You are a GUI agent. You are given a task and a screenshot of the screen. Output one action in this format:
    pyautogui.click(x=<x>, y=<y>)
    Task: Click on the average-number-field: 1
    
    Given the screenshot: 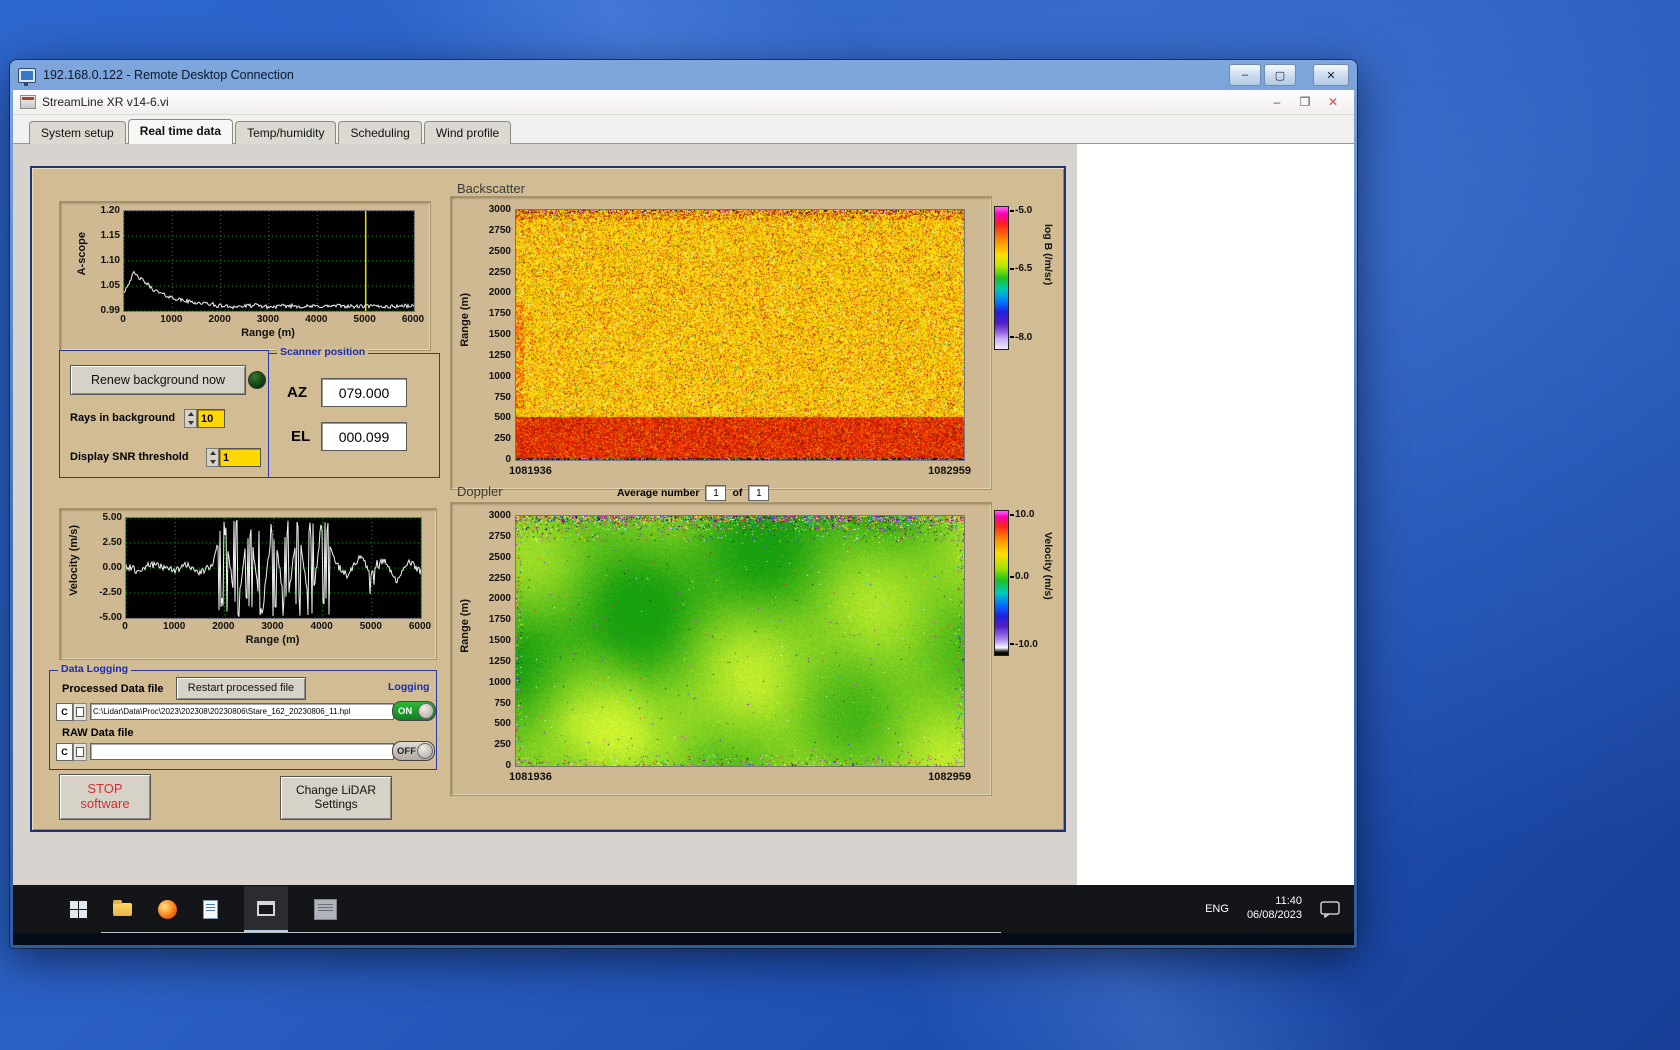 What is the action you would take?
    pyautogui.click(x=716, y=493)
    